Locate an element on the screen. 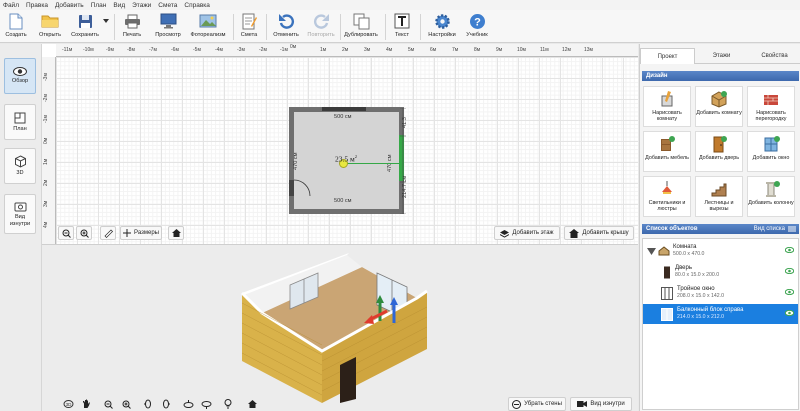 The width and height of the screenshot is (800, 411). draw-room-label: Нарисовать комнату is located at coordinates (667, 116).